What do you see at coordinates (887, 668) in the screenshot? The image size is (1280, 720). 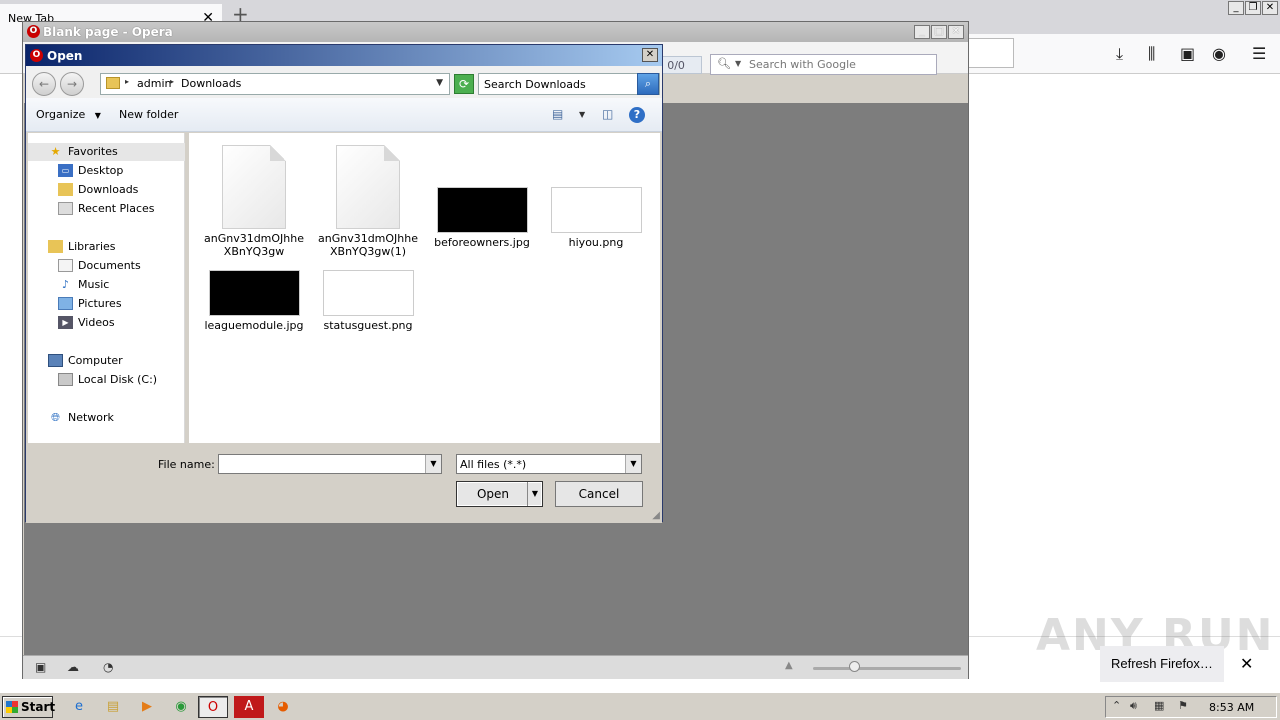 I see `zoom-slider` at bounding box center [887, 668].